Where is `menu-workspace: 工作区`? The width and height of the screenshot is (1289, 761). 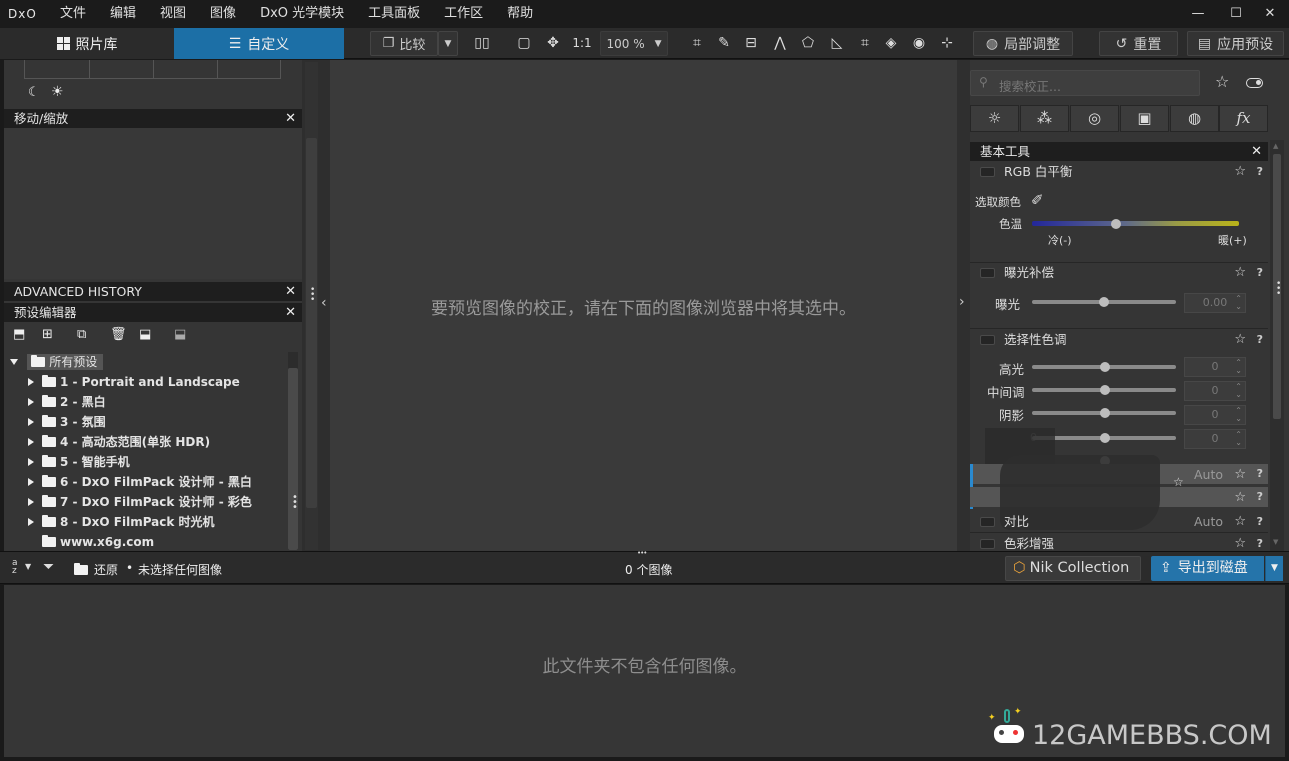
menu-workspace: 工作区 is located at coordinates (463, 14).